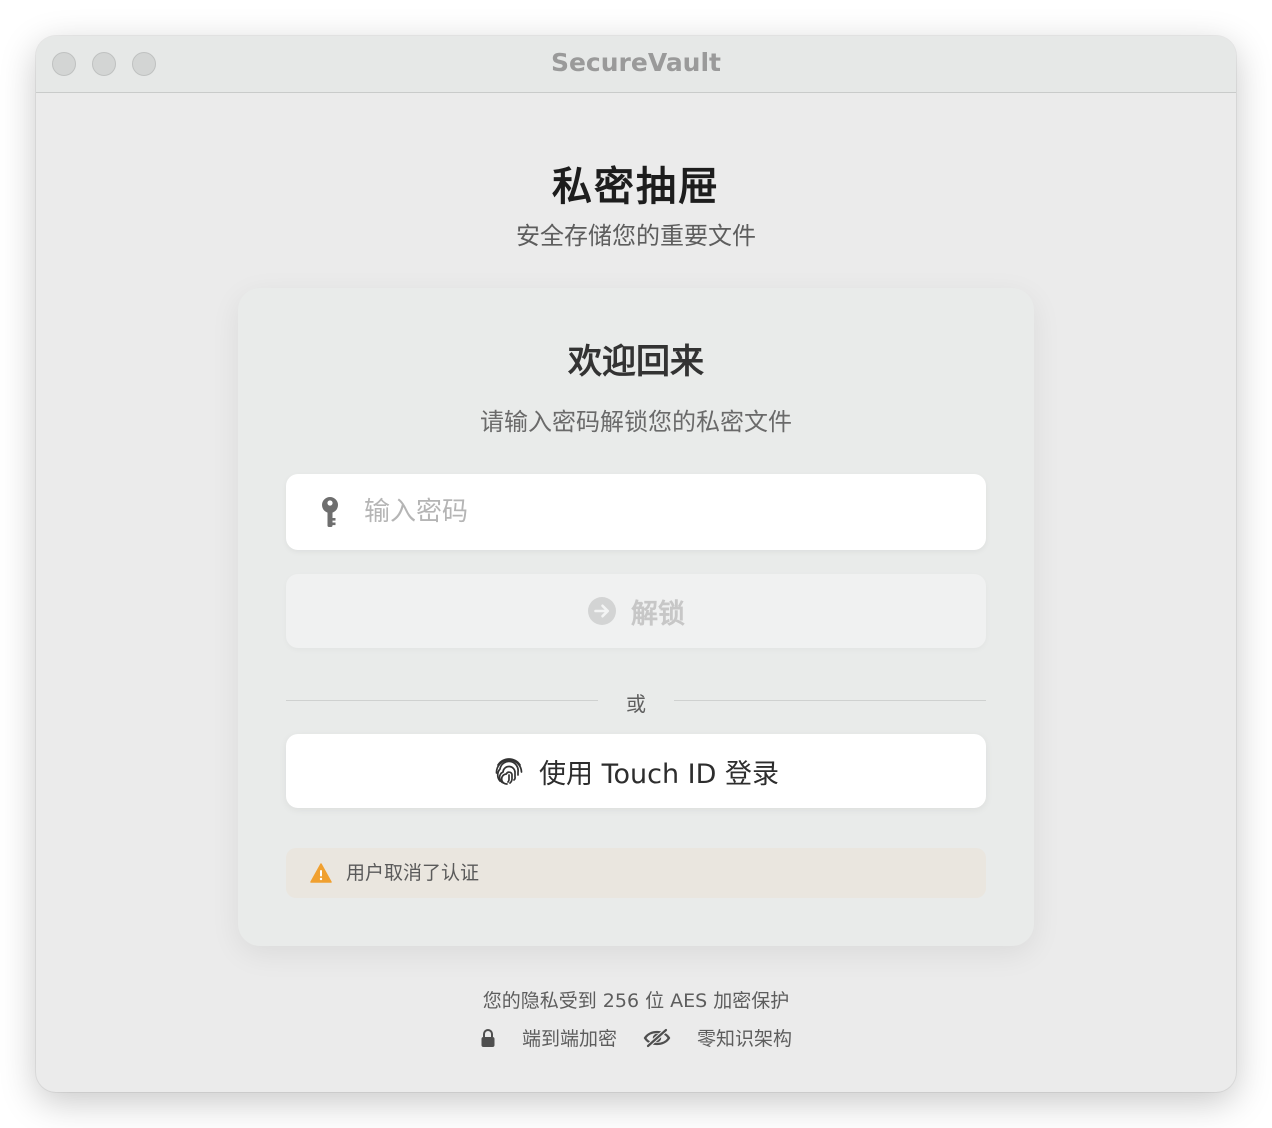 The image size is (1272, 1128). I want to click on feature-label: 端到端加密, so click(569, 1039).